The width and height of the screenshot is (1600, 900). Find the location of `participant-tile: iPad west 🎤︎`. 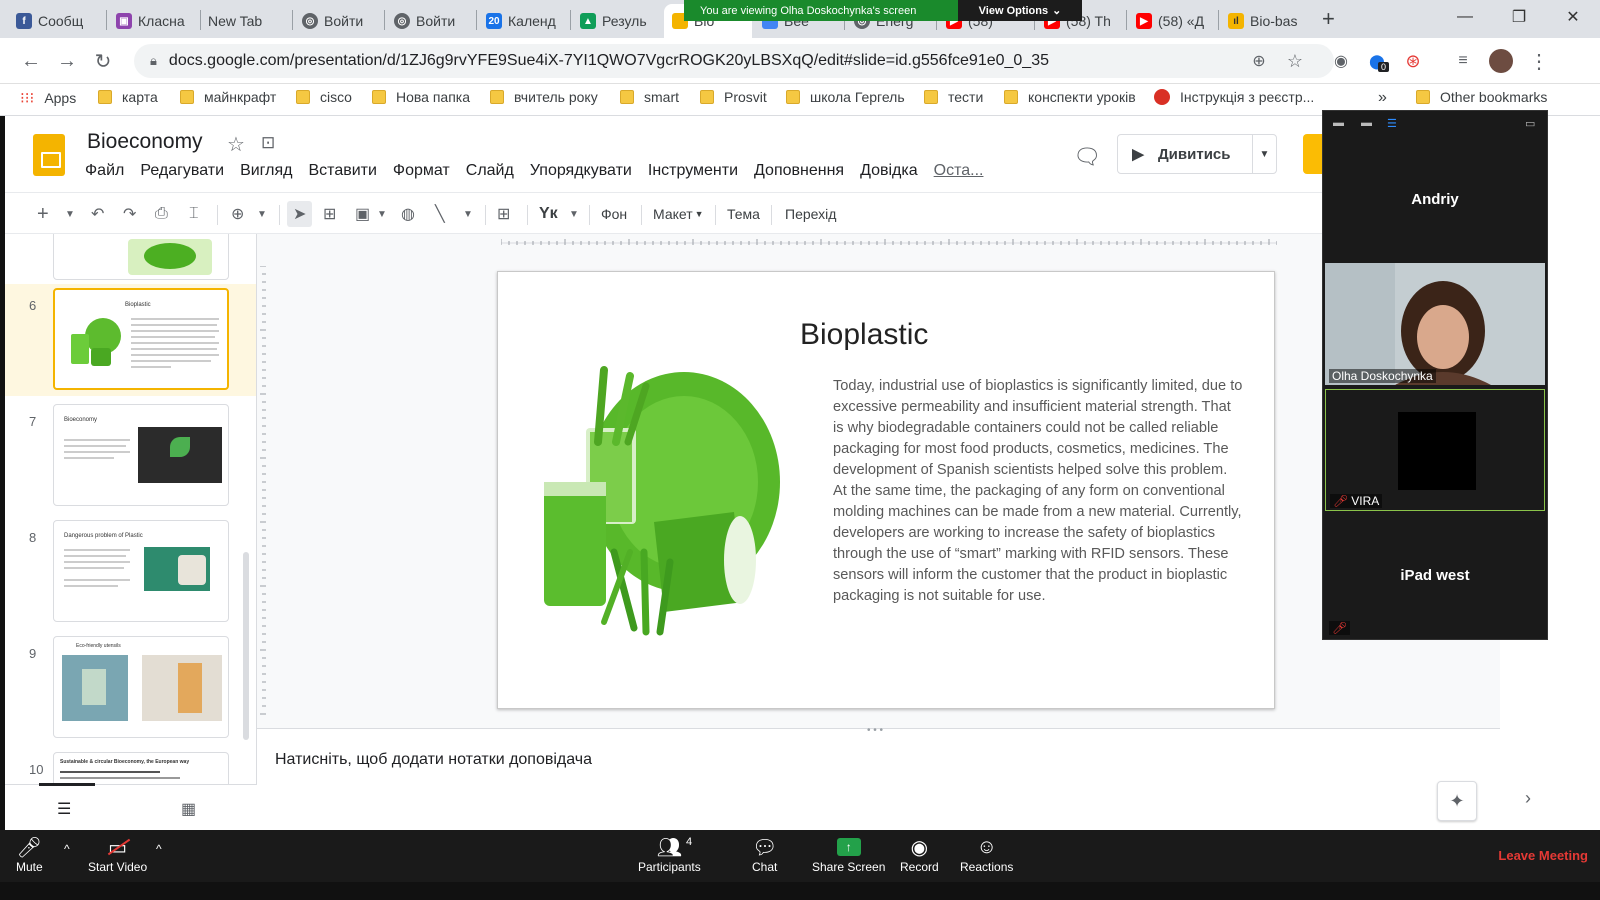

participant-tile: iPad west 🎤︎ is located at coordinates (1435, 576).